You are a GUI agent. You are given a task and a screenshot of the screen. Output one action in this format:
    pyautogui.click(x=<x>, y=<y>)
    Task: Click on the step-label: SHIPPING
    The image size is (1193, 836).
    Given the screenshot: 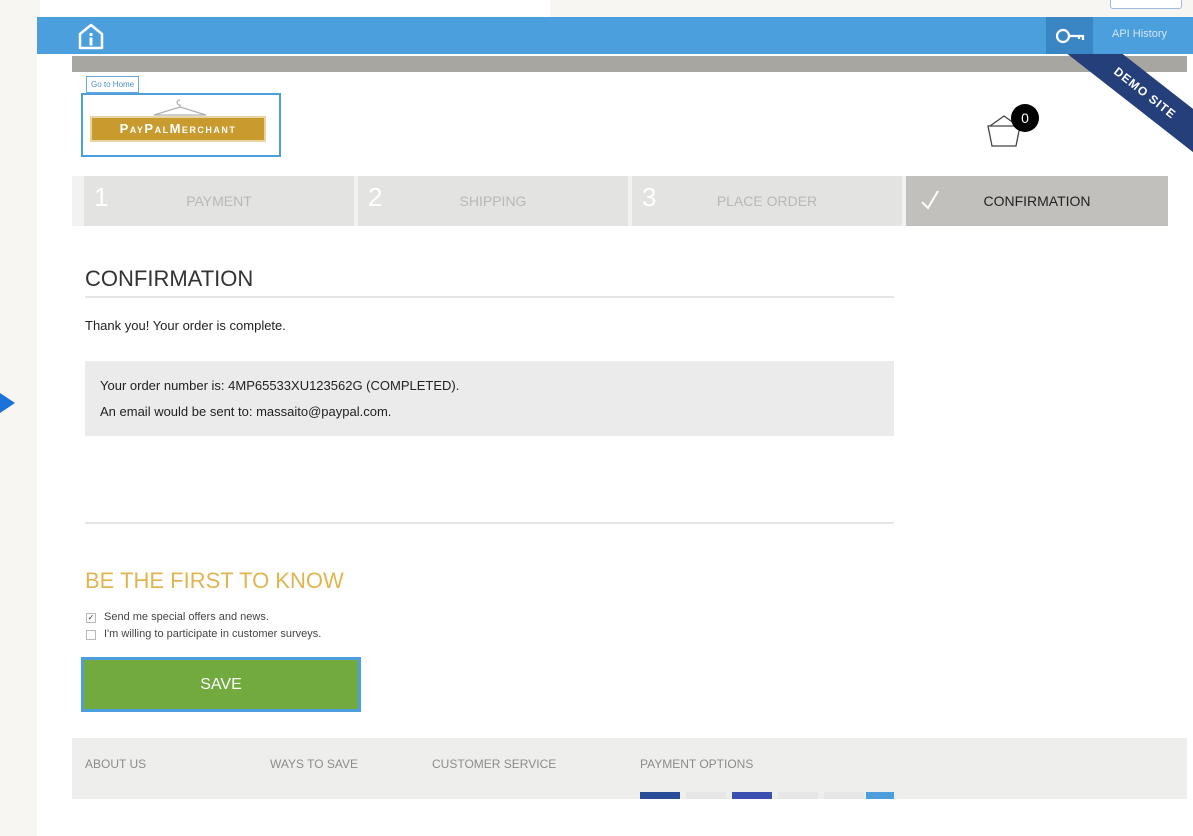 What is the action you would take?
    pyautogui.click(x=493, y=201)
    